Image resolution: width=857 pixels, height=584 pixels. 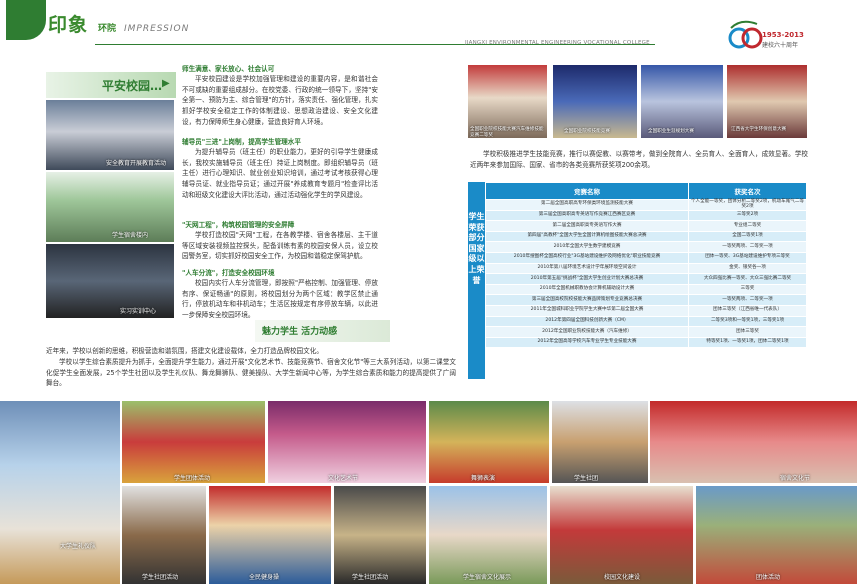 What do you see at coordinates (747, 226) in the screenshot?
I see `award-rank-cell: 专业组二等奖` at bounding box center [747, 226].